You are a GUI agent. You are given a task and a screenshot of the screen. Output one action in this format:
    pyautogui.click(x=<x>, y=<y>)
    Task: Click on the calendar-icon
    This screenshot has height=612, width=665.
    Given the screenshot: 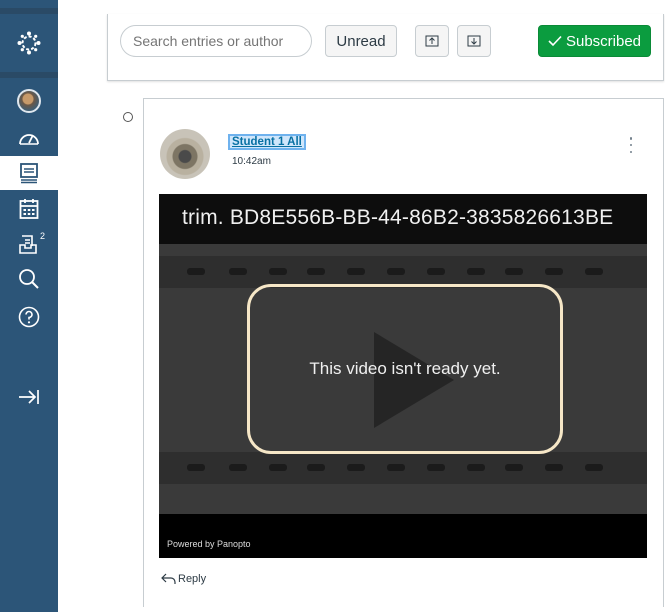 What is the action you would take?
    pyautogui.click(x=29, y=209)
    